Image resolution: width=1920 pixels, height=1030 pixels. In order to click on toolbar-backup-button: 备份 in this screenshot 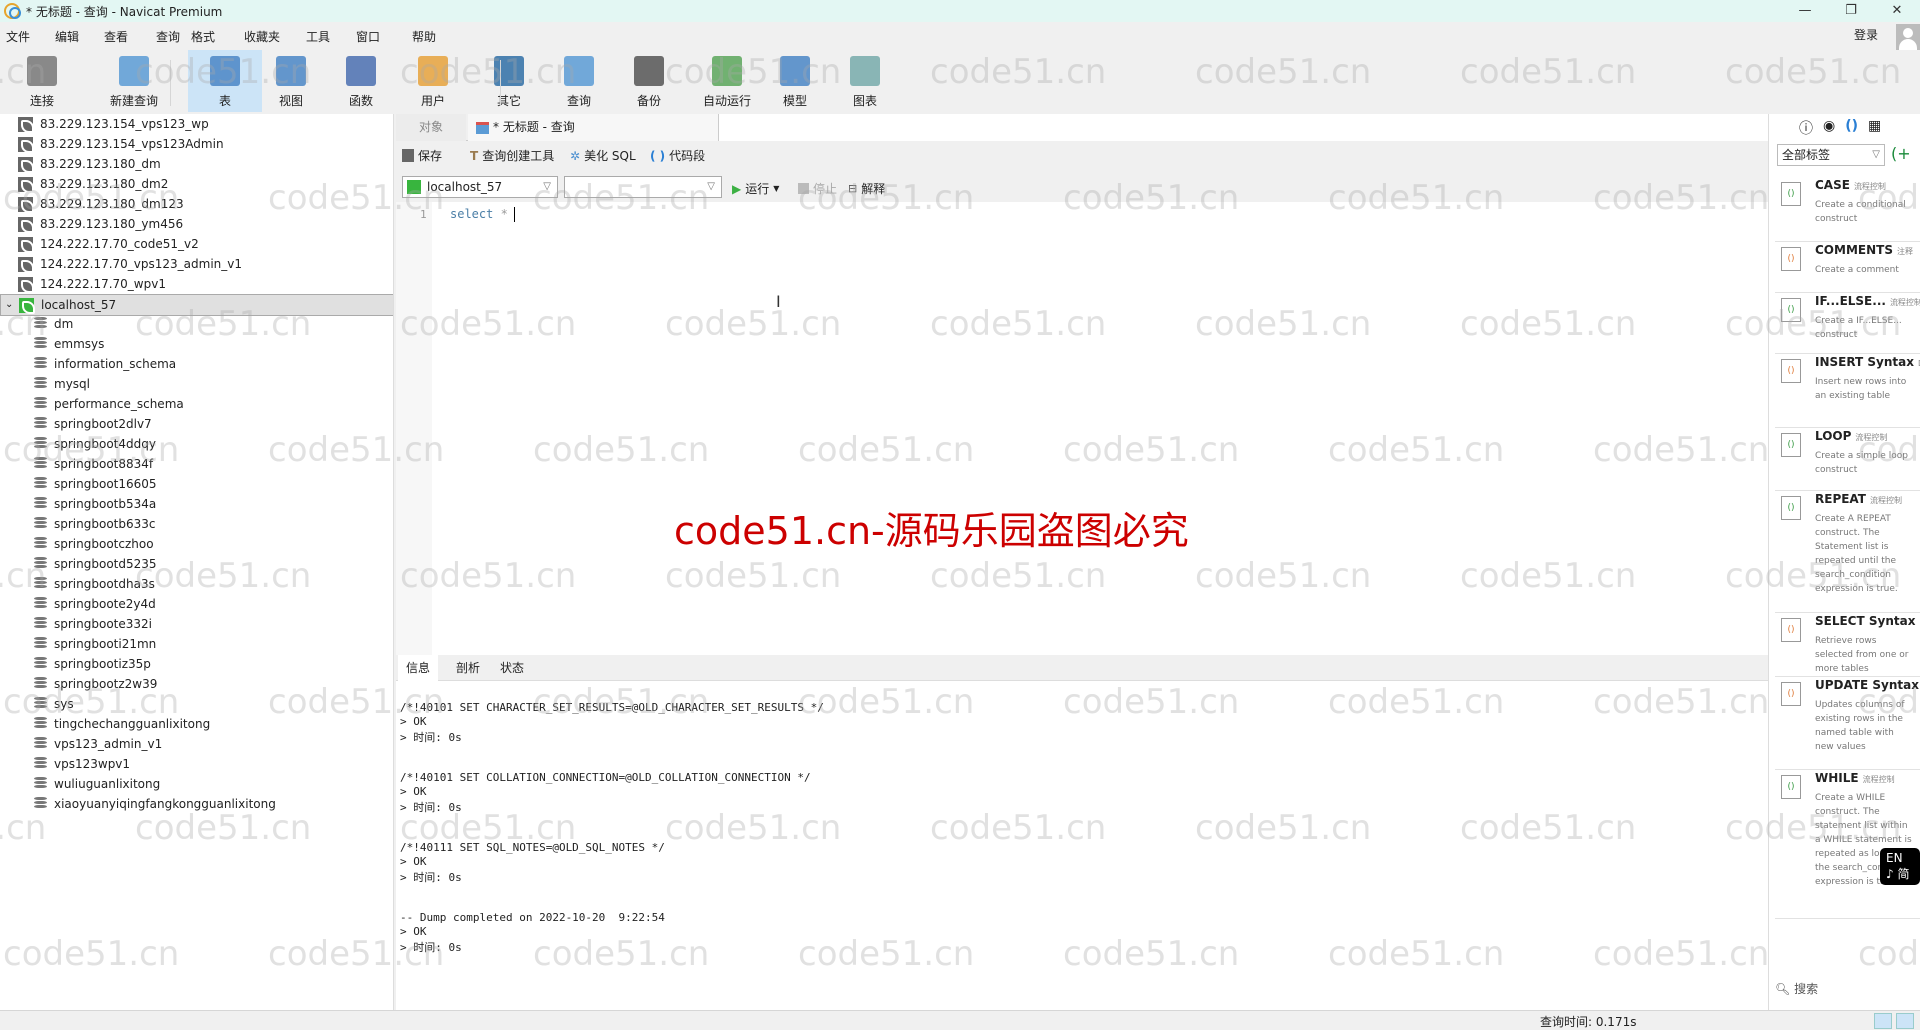, I will do `click(649, 81)`.